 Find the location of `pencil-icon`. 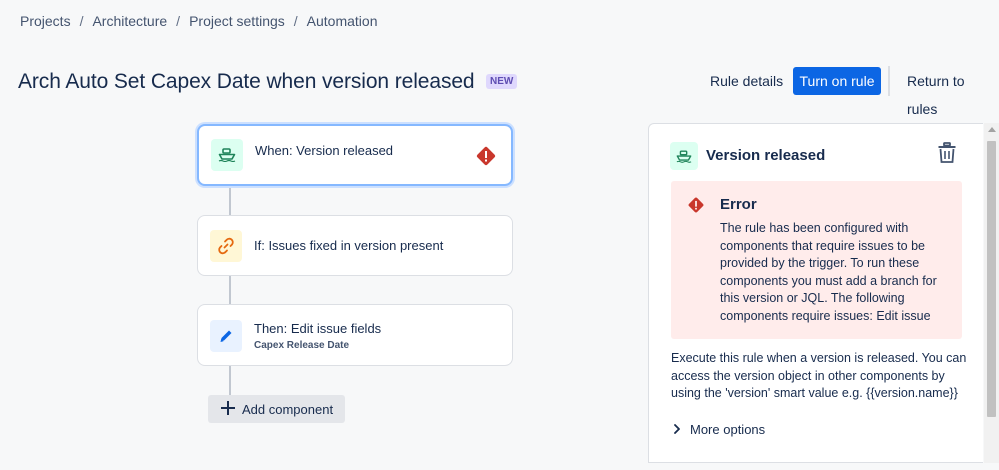

pencil-icon is located at coordinates (226, 336).